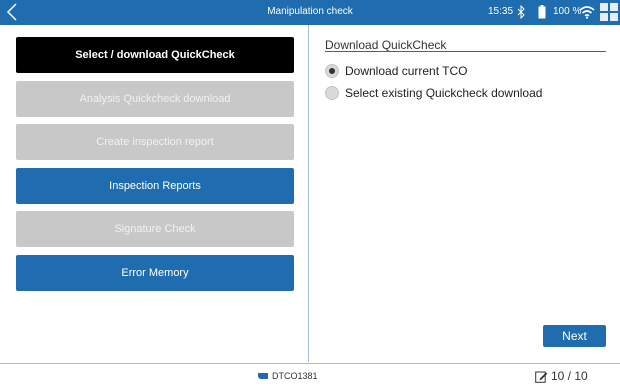  Describe the element at coordinates (155, 186) in the screenshot. I see `inspection-reports-button: Inspection Reports` at that location.